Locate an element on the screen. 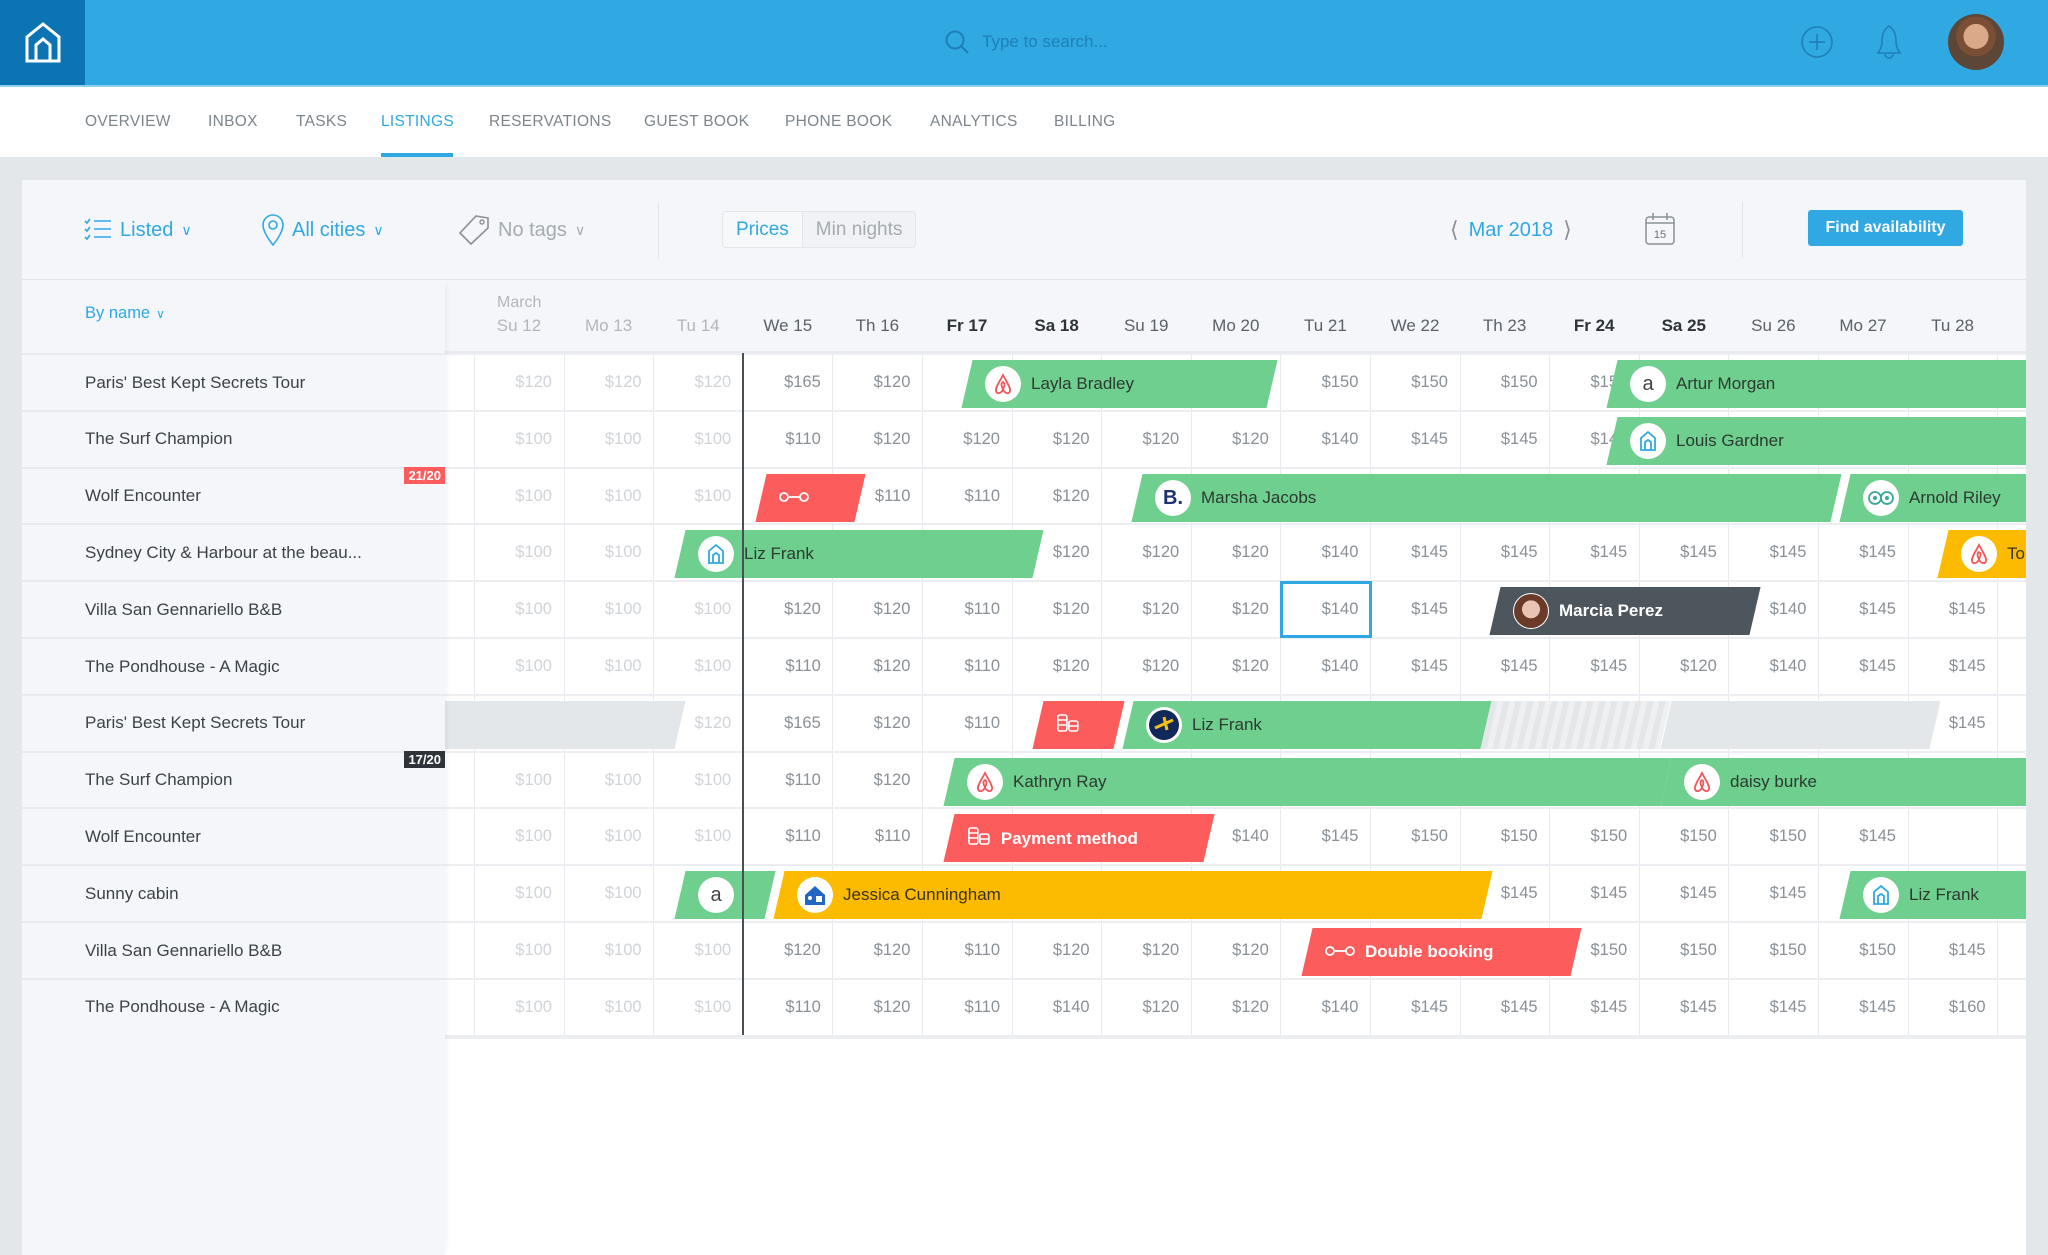  nav-tab-inbox: INBOX is located at coordinates (233, 122).